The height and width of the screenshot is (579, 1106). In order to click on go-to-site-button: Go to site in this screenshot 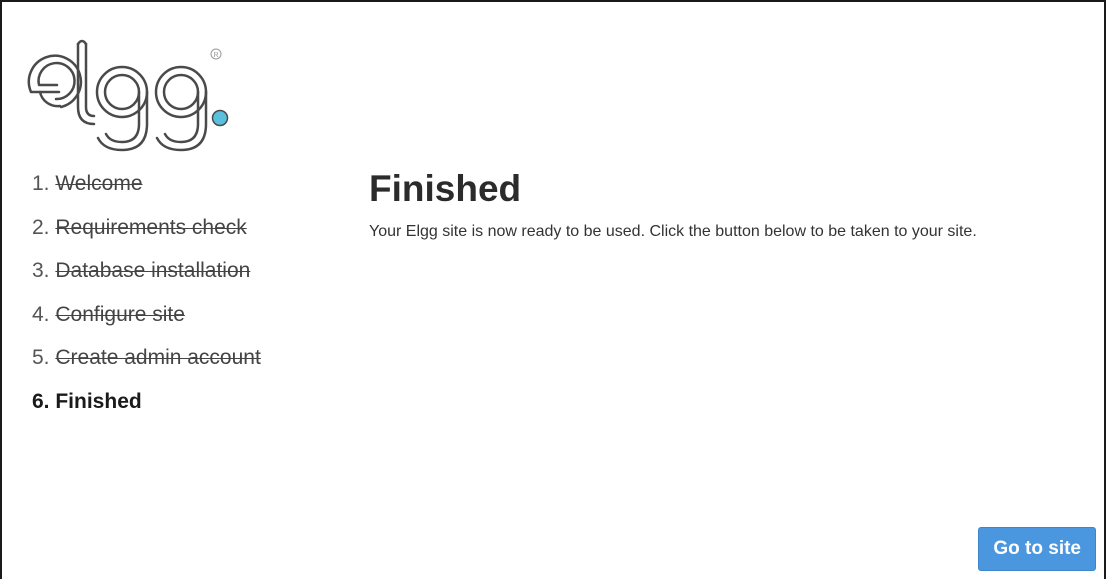, I will do `click(1037, 549)`.